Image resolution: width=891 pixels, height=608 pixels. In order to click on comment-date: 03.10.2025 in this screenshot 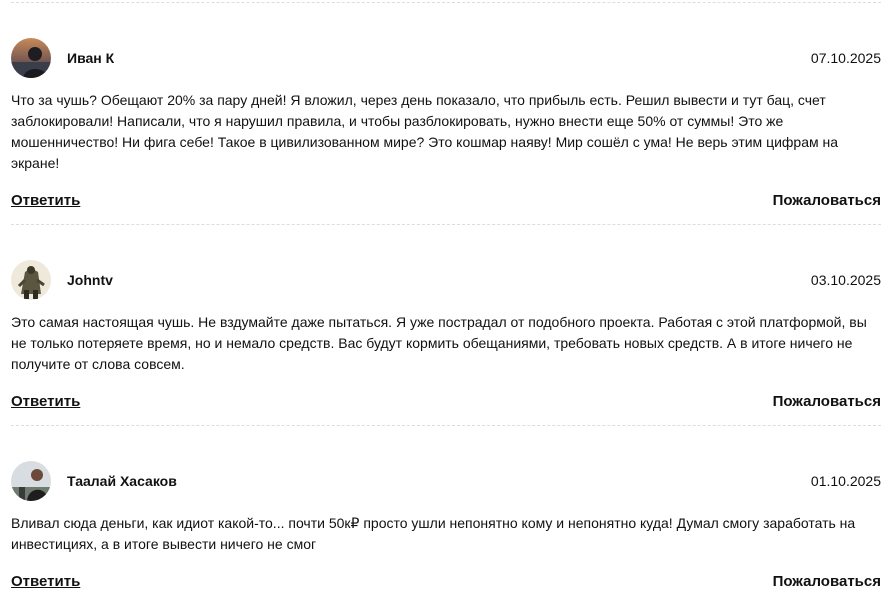, I will do `click(845, 280)`.